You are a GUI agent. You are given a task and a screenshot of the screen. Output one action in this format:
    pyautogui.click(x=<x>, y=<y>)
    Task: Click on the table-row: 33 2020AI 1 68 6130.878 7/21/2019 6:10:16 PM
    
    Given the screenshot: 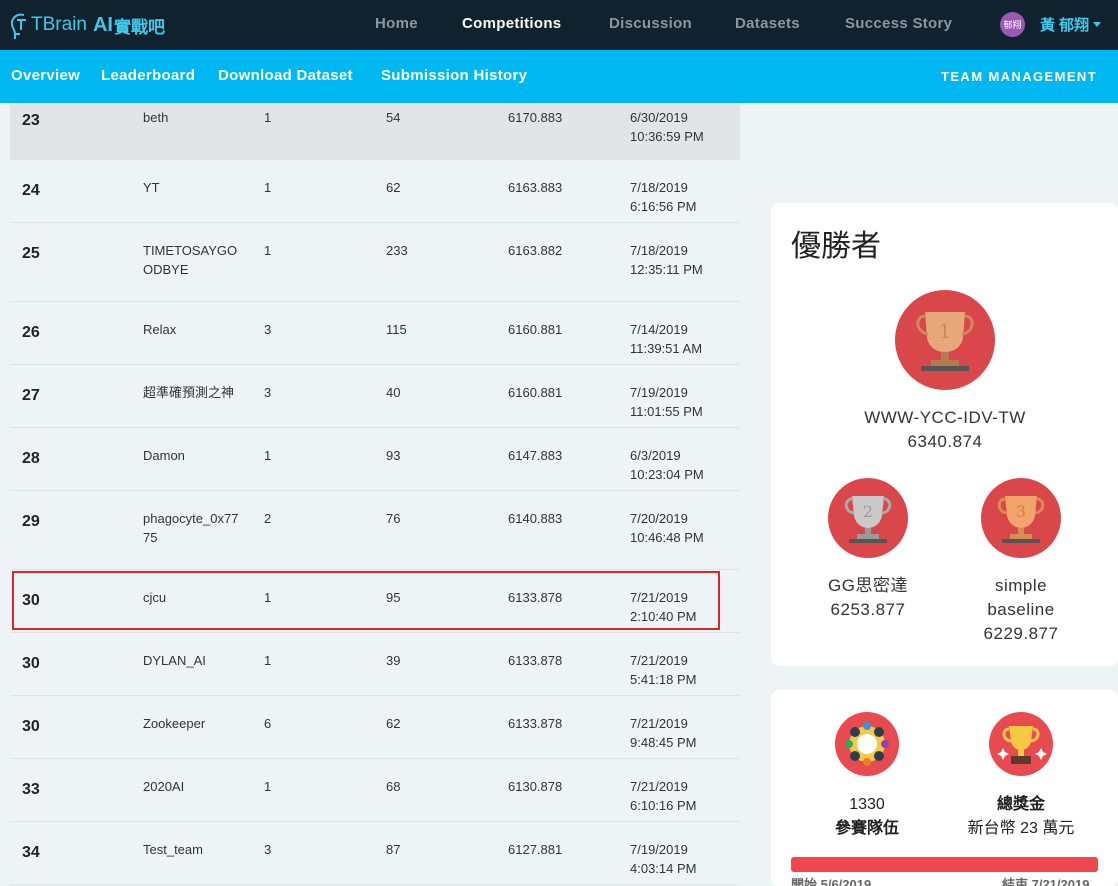 What is the action you would take?
    pyautogui.click(x=375, y=790)
    